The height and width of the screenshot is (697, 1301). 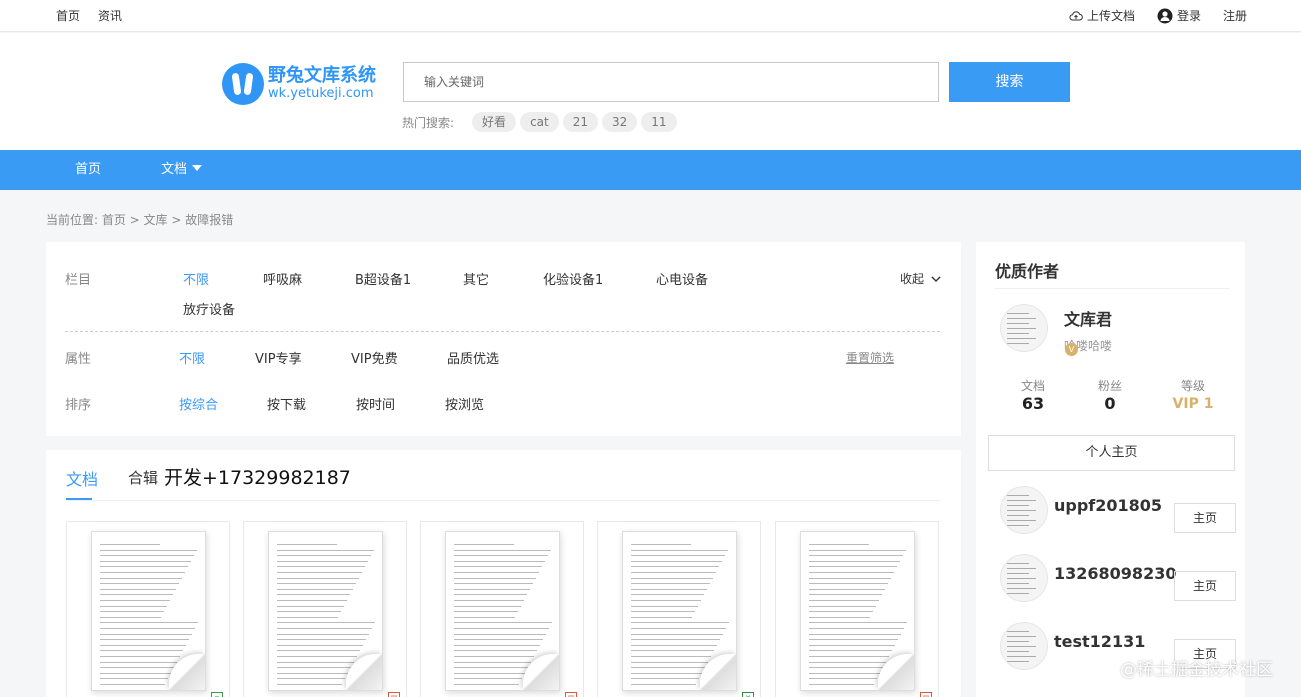 I want to click on author-name: uppf201805, so click(x=1108, y=505).